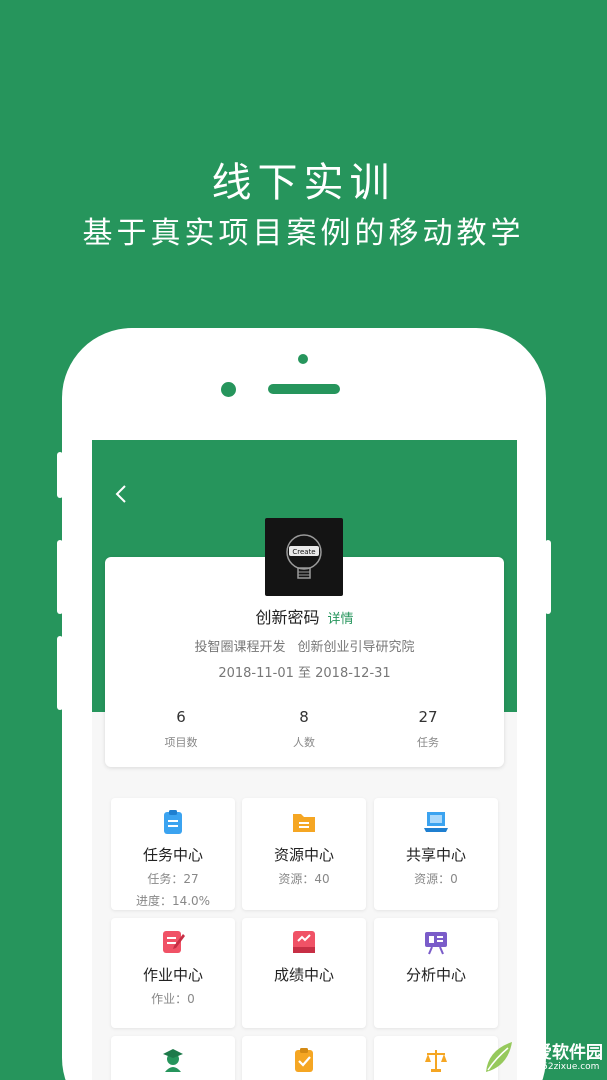 This screenshot has height=1080, width=607. I want to click on score-card-icon, so click(304, 942).